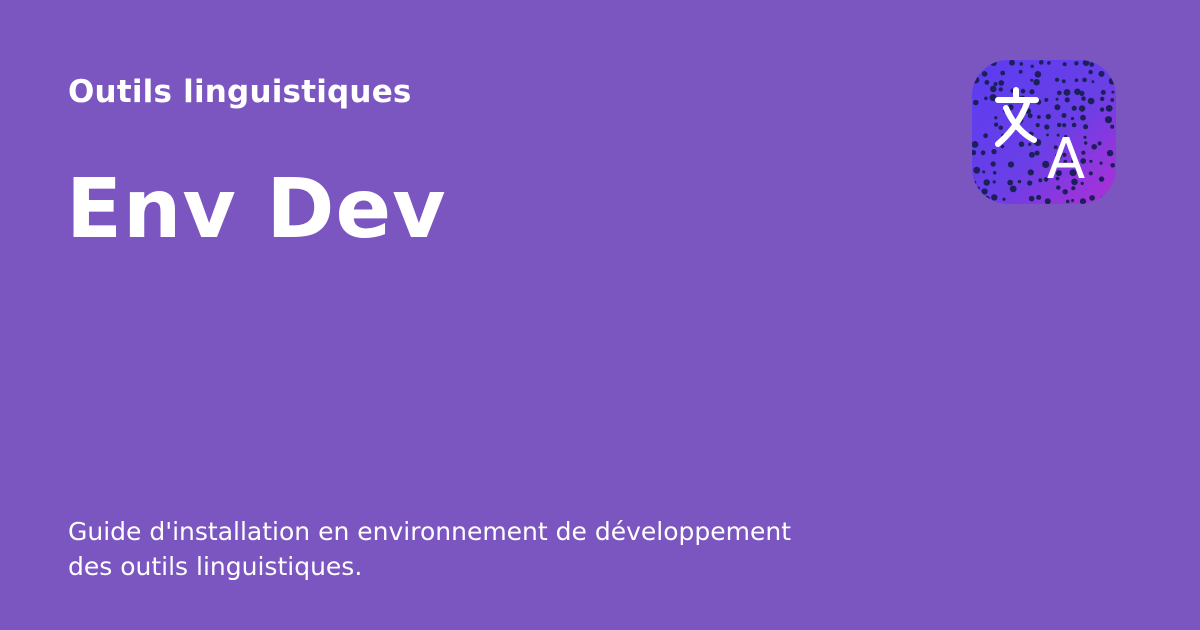  What do you see at coordinates (256, 209) in the screenshot?
I see `page-title: Env Dev` at bounding box center [256, 209].